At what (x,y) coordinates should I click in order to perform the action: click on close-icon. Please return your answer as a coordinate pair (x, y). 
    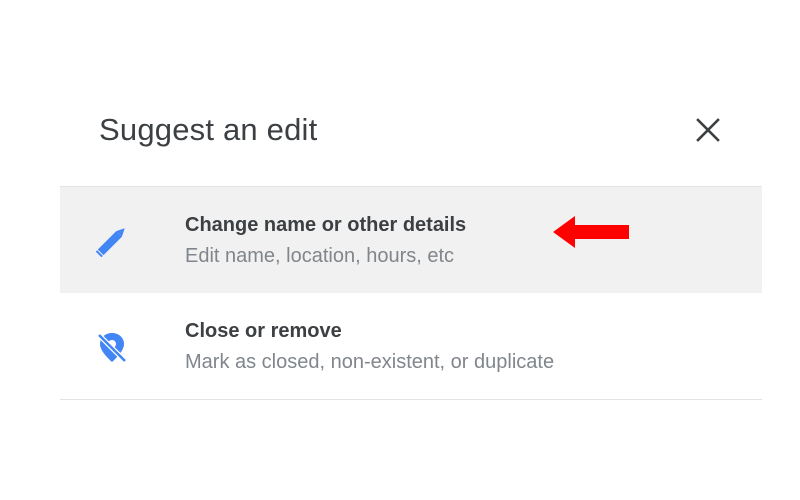
    Looking at the image, I should click on (708, 130).